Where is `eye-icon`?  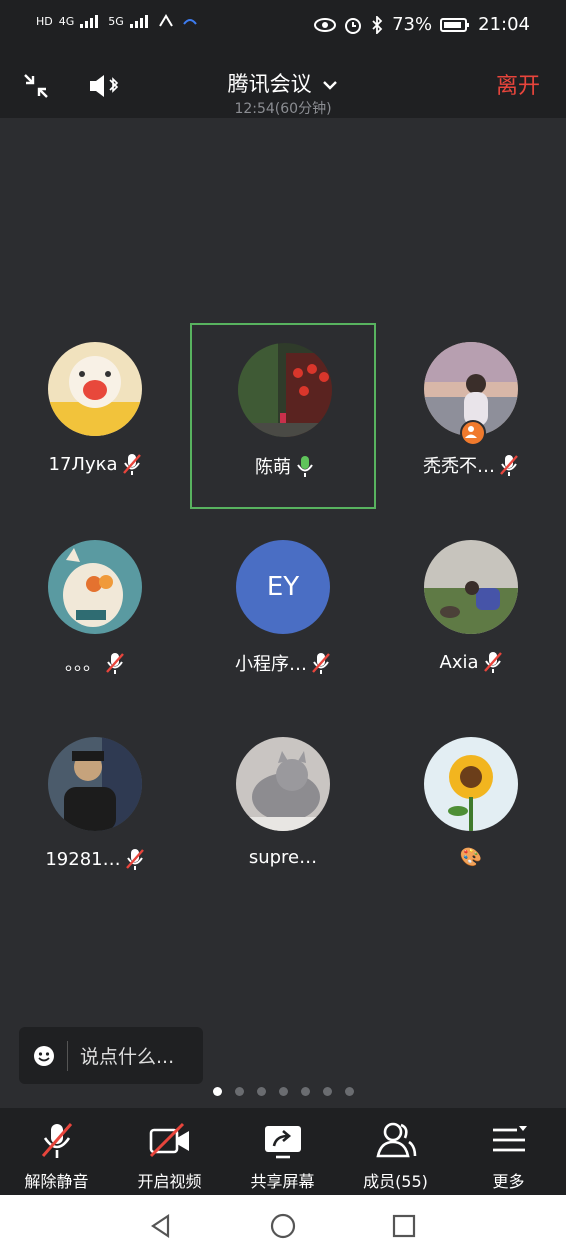
eye-icon is located at coordinates (325, 24).